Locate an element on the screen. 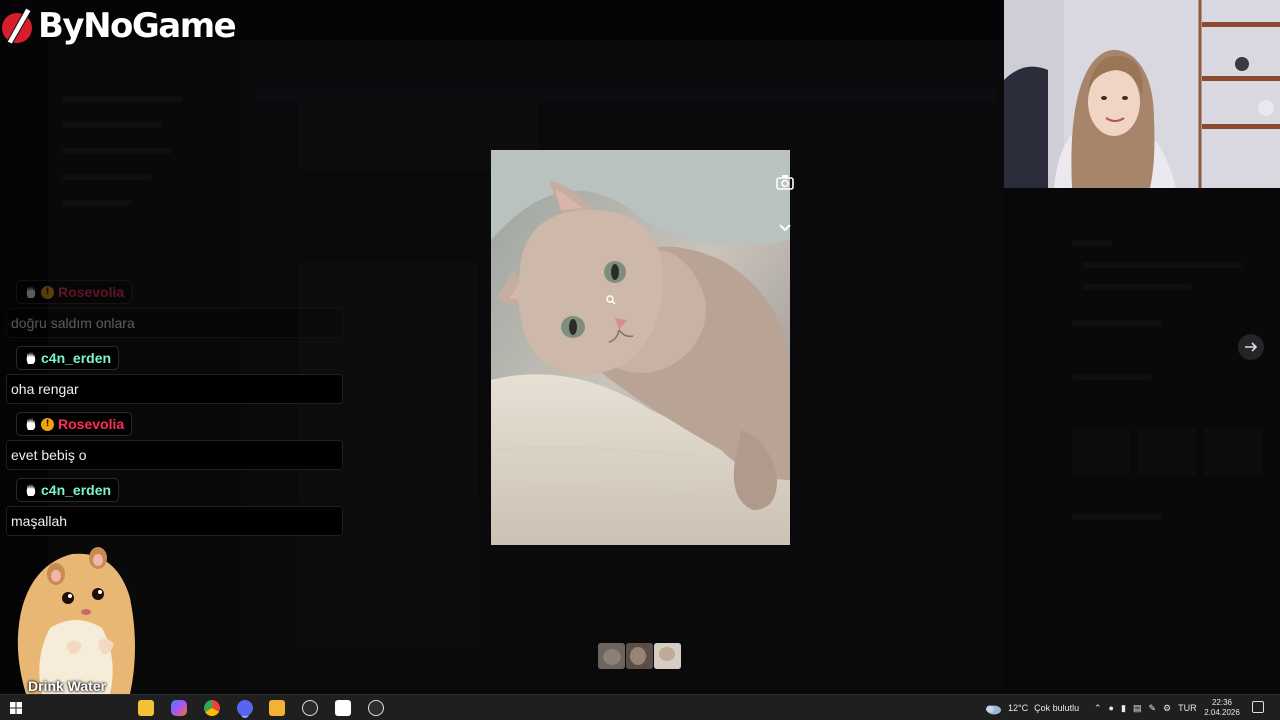 The width and height of the screenshot is (1280, 720). player-icon is located at coordinates (310, 708).